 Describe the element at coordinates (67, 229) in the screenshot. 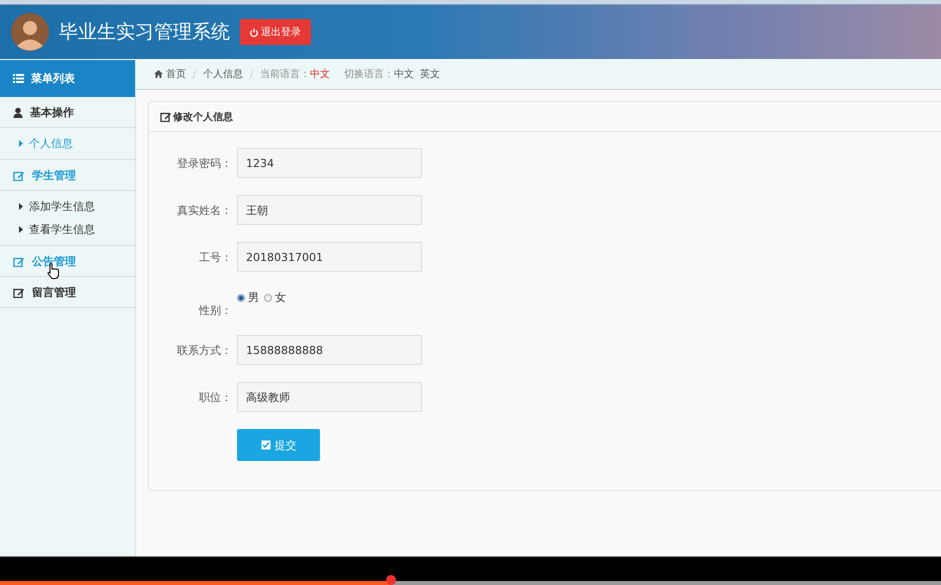

I see `menu-item: 查看学生信息` at that location.